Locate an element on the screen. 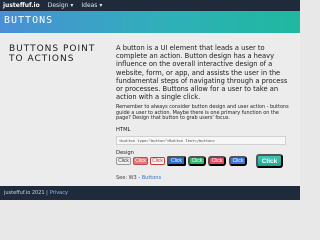 This screenshot has width=320, height=240. example-button-danger-filled: Click is located at coordinates (140, 161).